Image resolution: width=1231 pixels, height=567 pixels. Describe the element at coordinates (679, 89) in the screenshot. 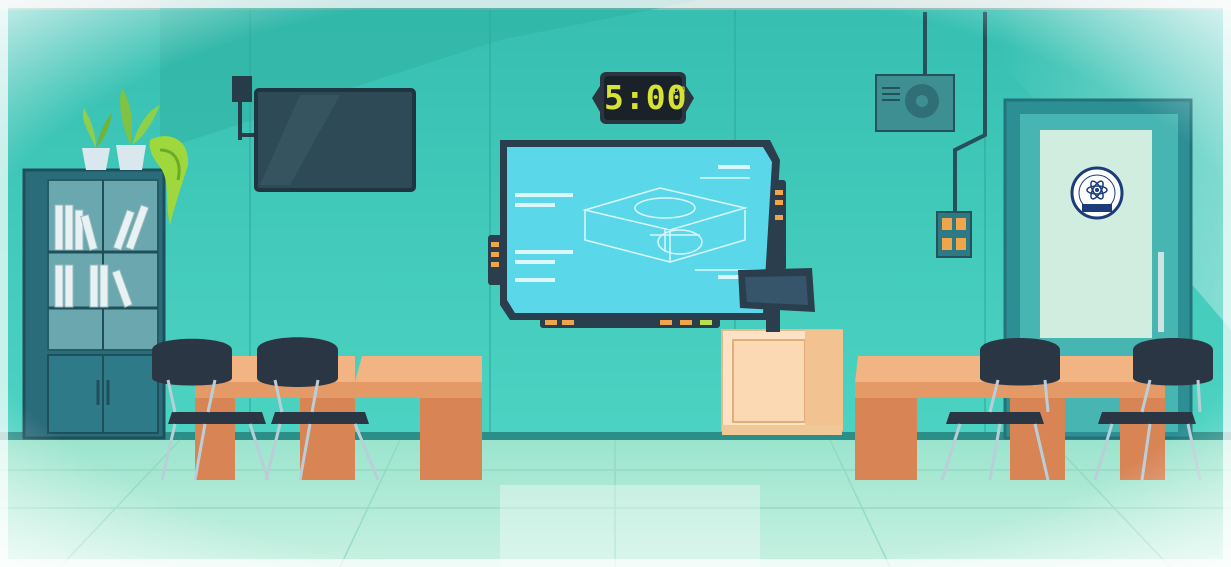

I see `clock-ampm: pm` at that location.